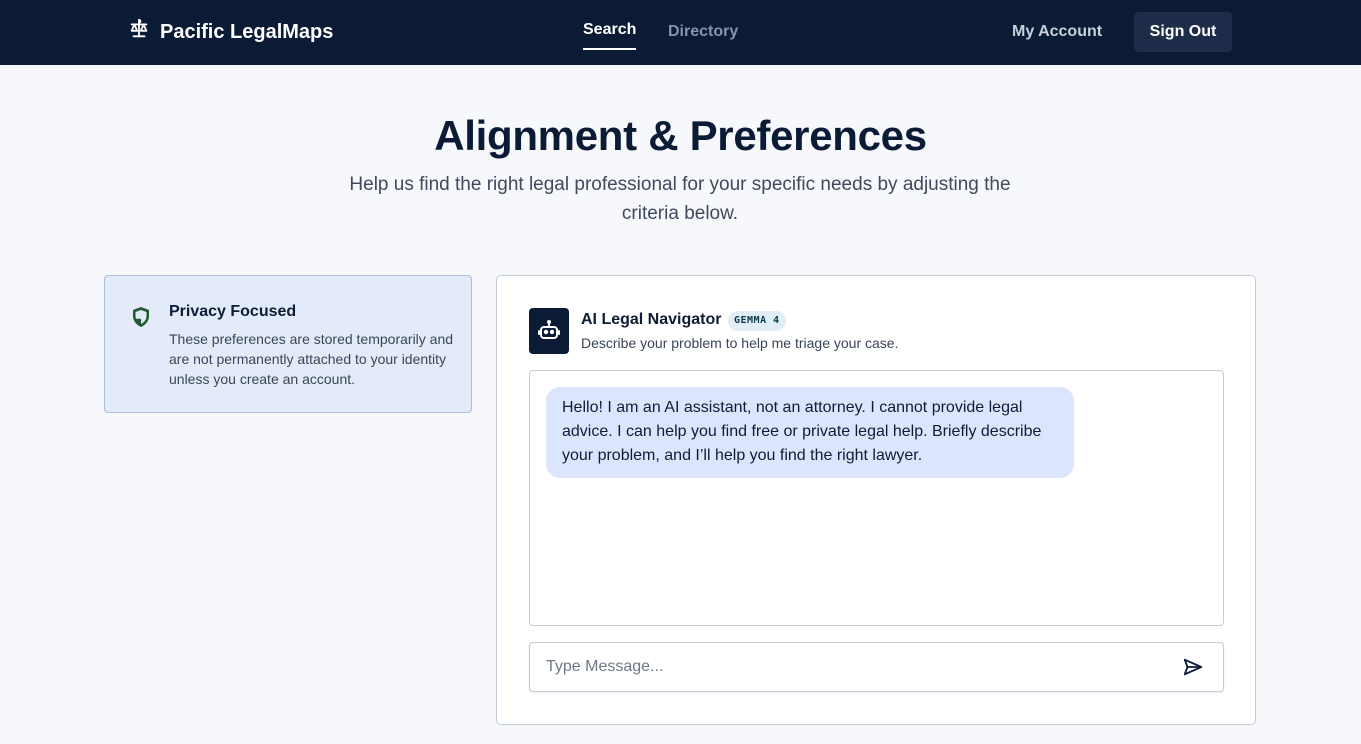 This screenshot has width=1361, height=744. Describe the element at coordinates (680, 135) in the screenshot. I see `page-title: Alignment & Preferences` at that location.